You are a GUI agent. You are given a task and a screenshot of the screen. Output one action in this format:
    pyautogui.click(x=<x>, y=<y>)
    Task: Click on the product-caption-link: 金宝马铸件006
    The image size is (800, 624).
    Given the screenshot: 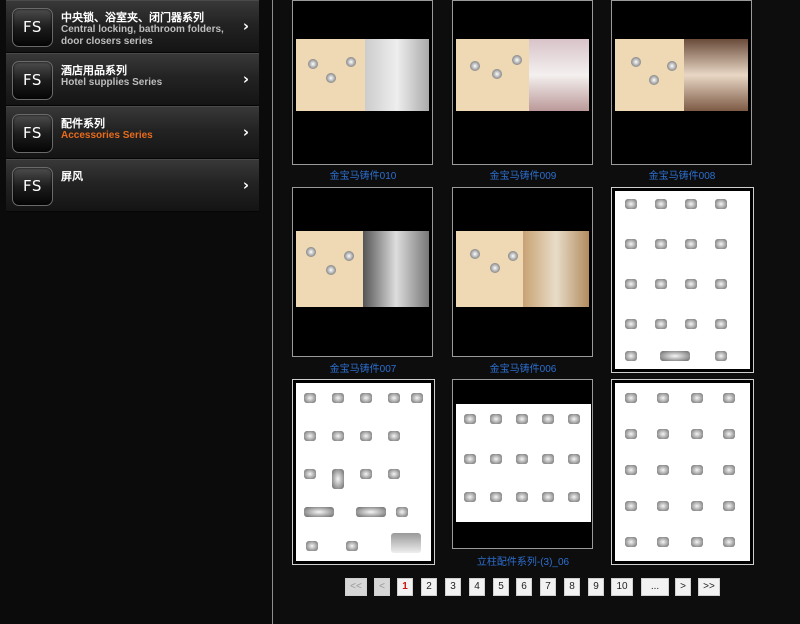 What is the action you would take?
    pyautogui.click(x=523, y=367)
    